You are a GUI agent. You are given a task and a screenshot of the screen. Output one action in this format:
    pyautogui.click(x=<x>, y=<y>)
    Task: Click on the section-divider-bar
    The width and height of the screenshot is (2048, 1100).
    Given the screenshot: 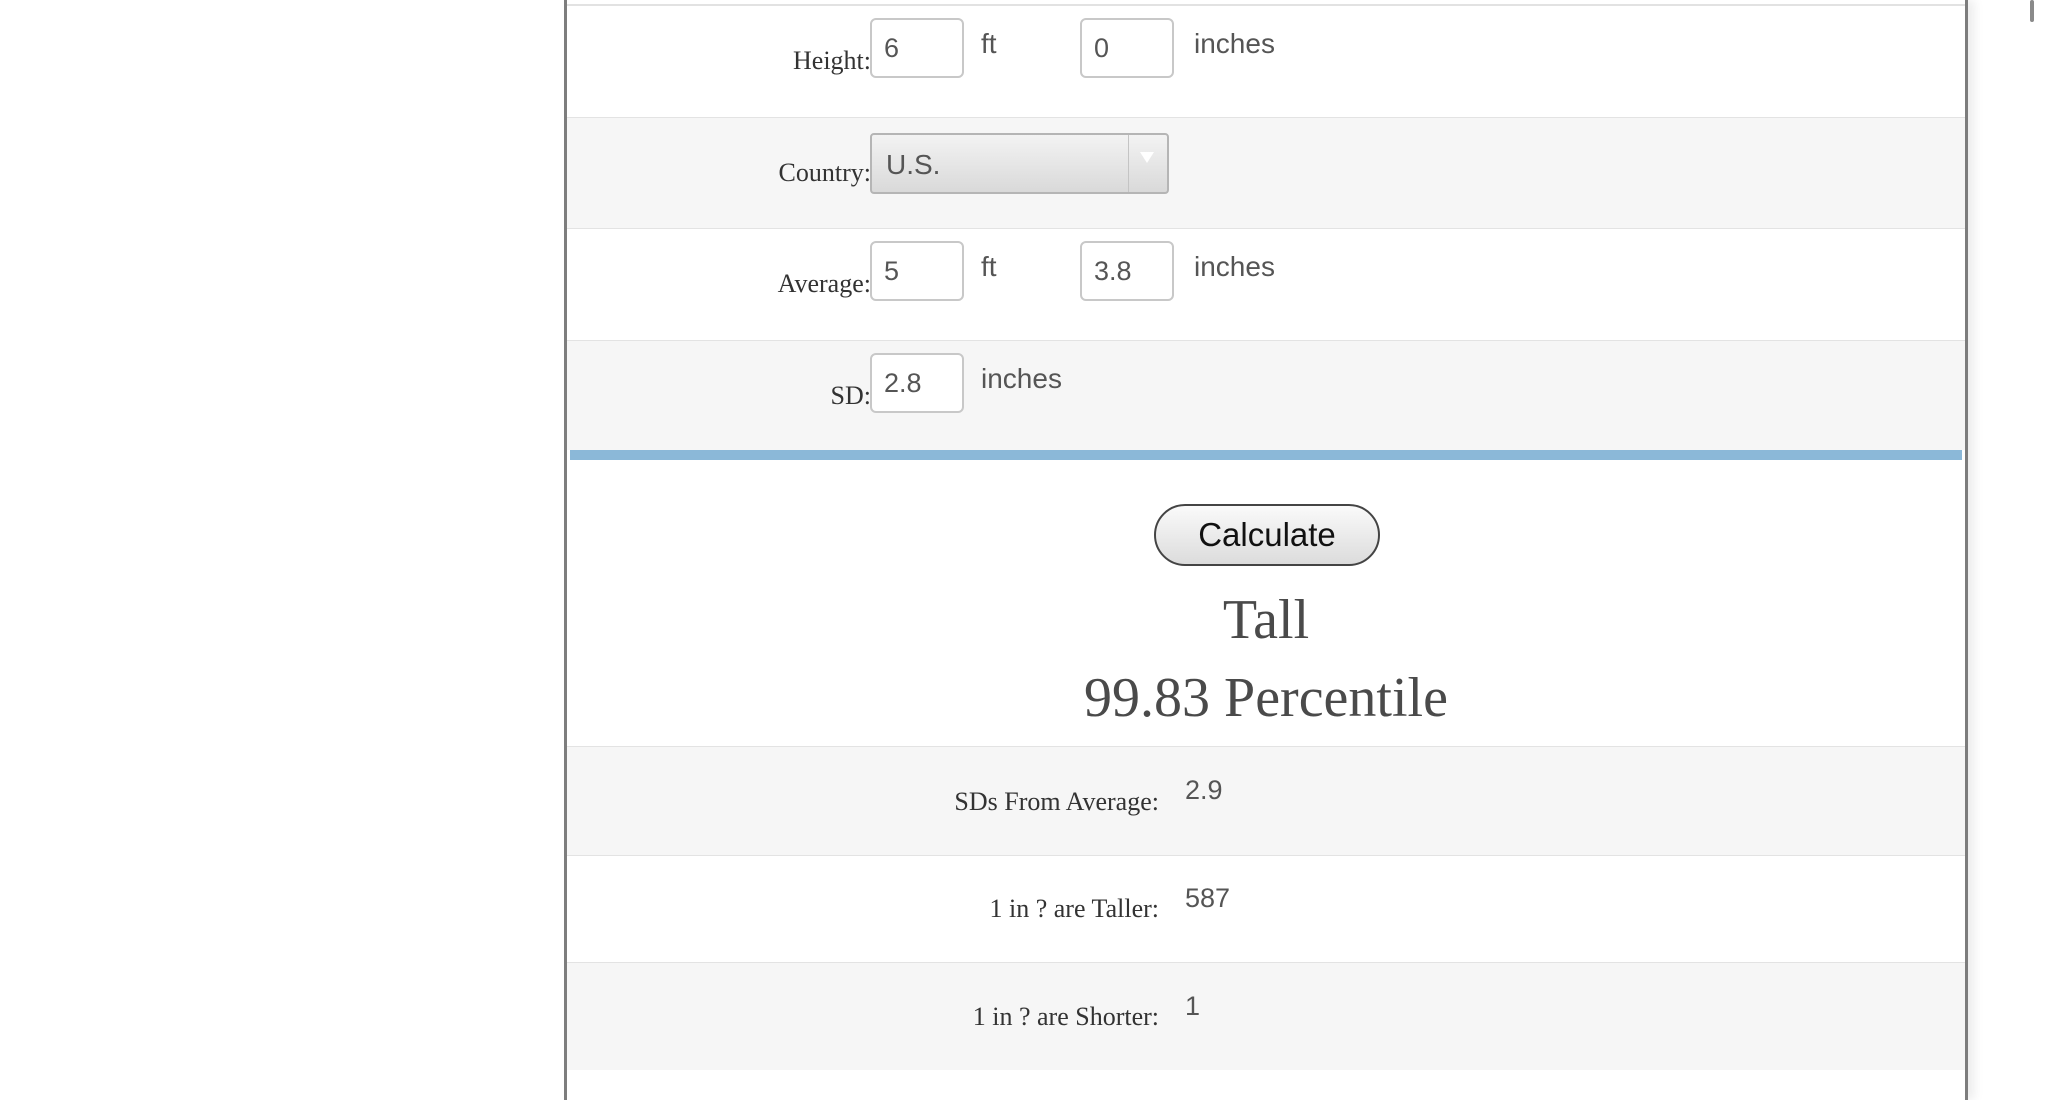 What is the action you would take?
    pyautogui.click(x=1266, y=455)
    